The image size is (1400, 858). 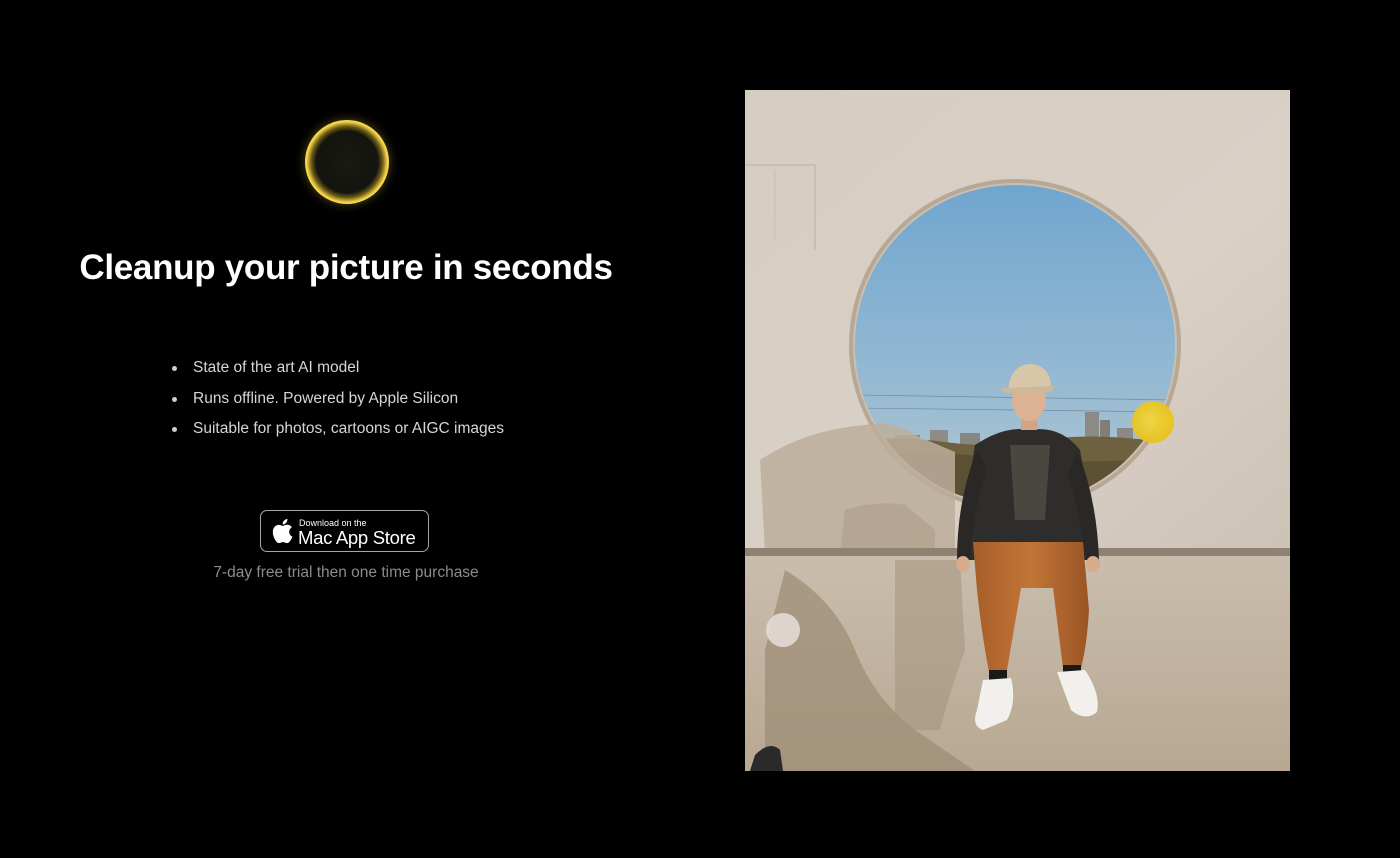 I want to click on cleanup-logo-icon, so click(x=347, y=162).